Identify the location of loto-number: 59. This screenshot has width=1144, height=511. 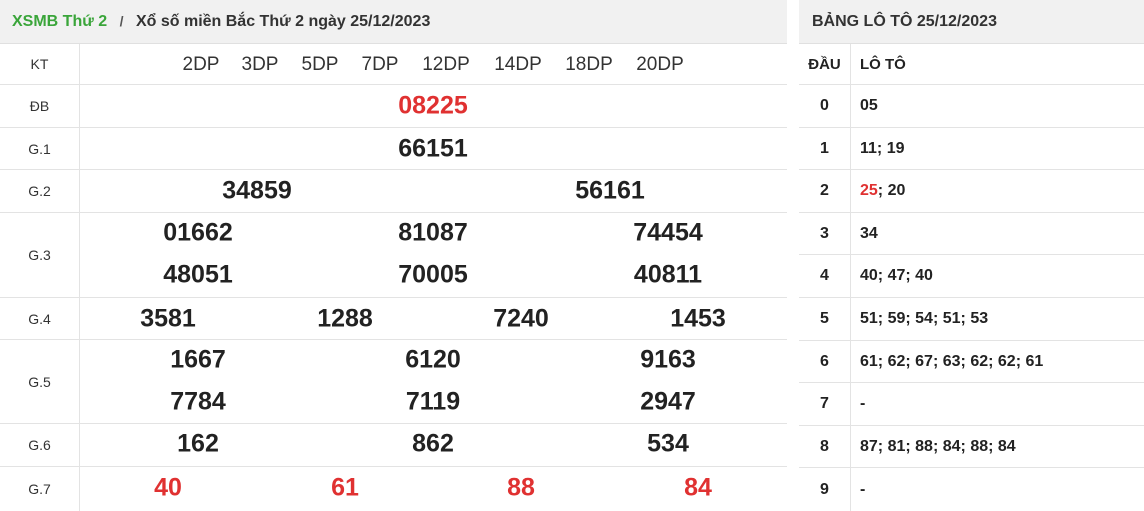
(896, 318).